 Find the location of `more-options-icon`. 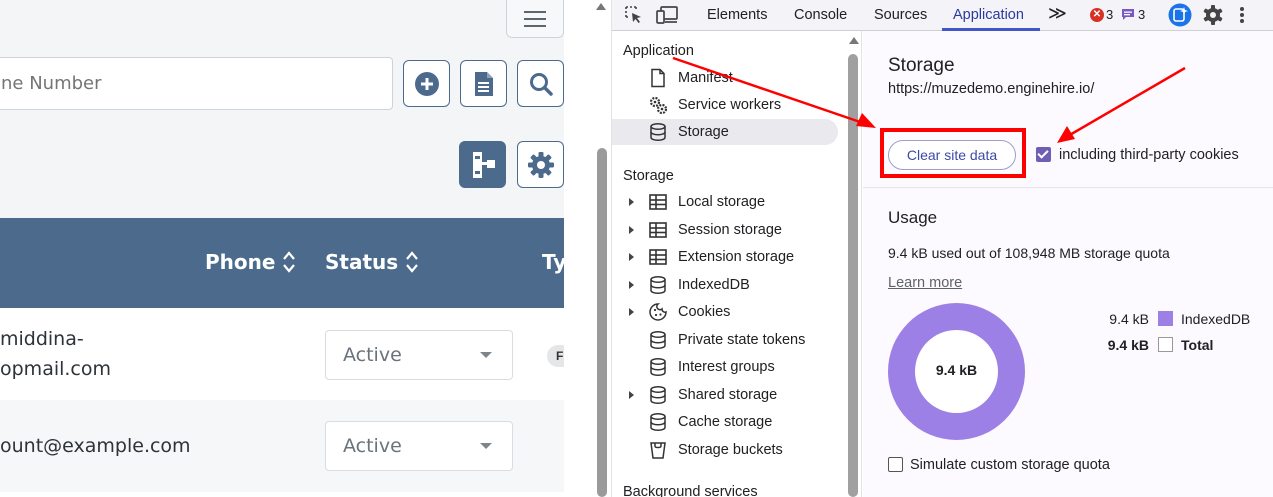

more-options-icon is located at coordinates (1242, 15).